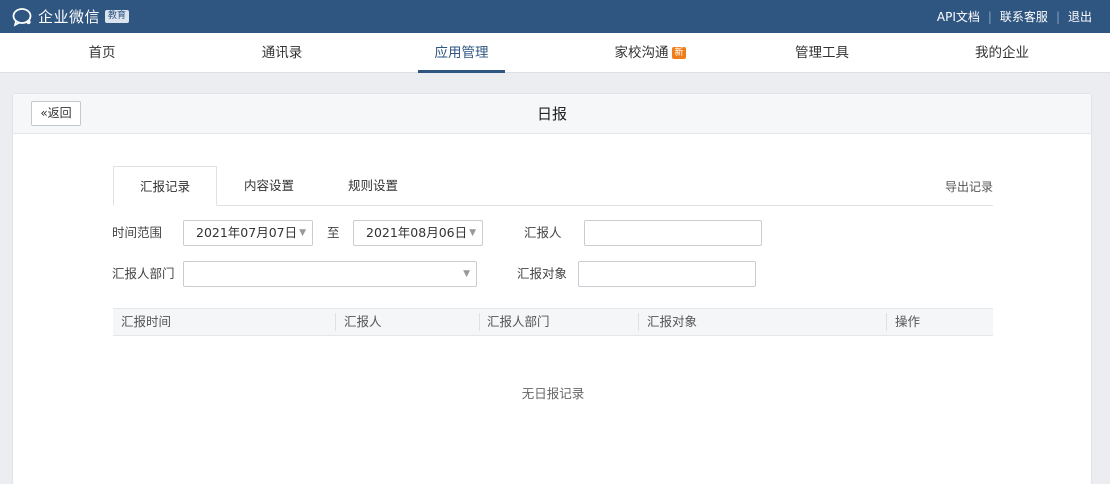 This screenshot has width=1110, height=484. What do you see at coordinates (165, 186) in the screenshot?
I see `tab-report-records: 汇报记录` at bounding box center [165, 186].